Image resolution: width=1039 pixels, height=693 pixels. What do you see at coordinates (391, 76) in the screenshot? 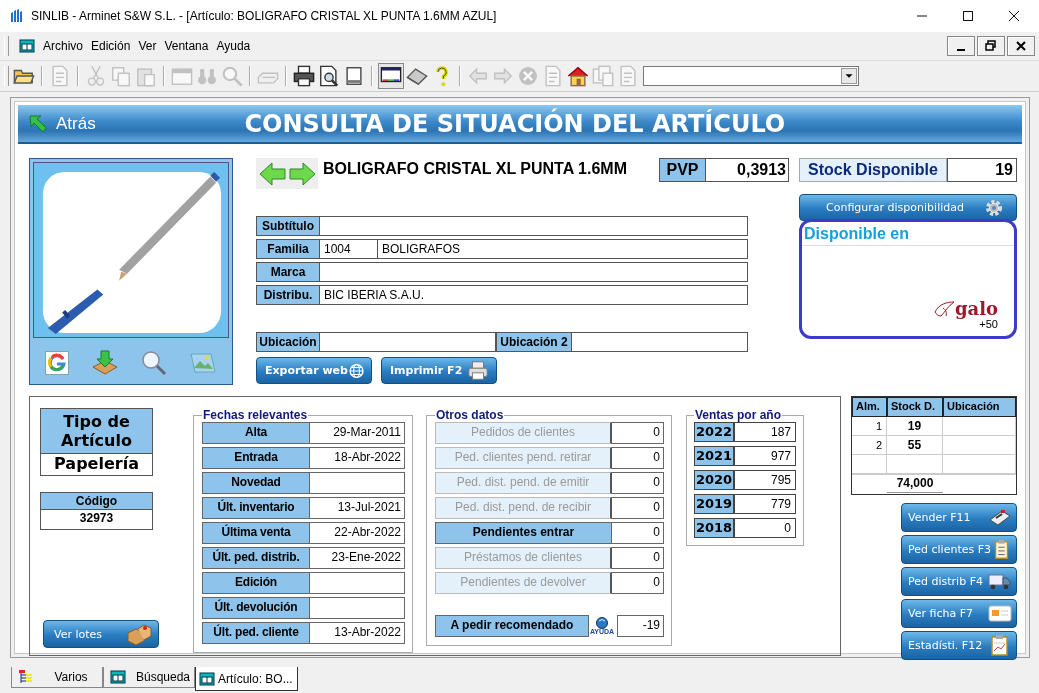
I see `monitor-icon` at bounding box center [391, 76].